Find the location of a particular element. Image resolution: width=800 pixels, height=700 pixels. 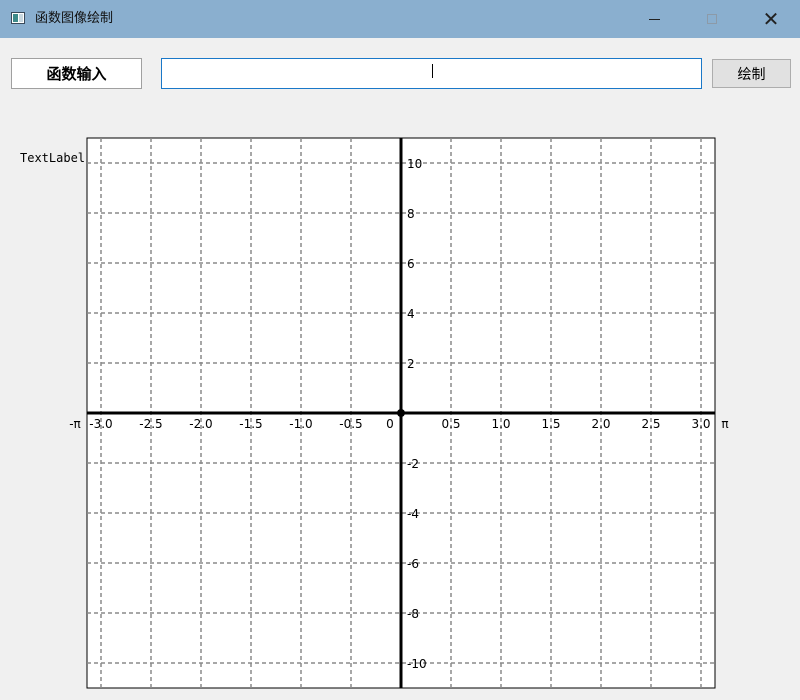

y-tick-label: -2 is located at coordinates (413, 464).